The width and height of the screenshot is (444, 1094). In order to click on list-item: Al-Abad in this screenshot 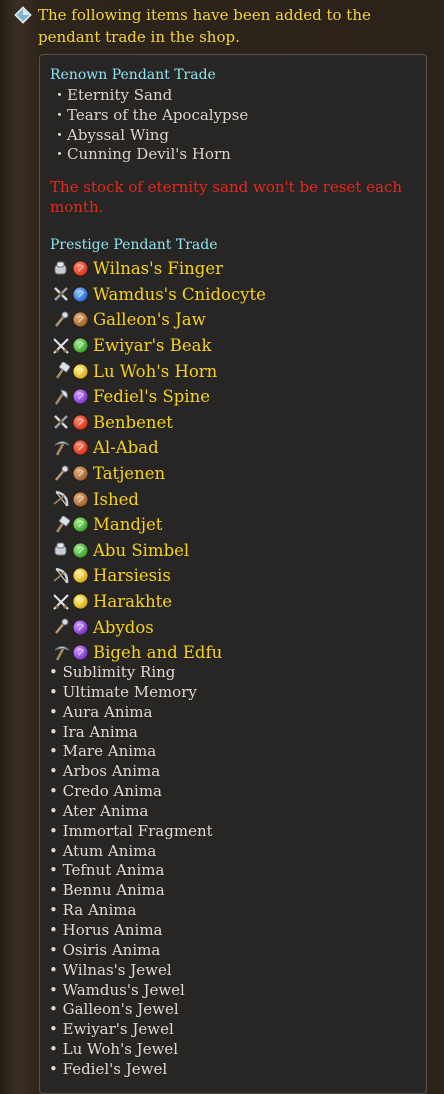, I will do `click(159, 448)`.